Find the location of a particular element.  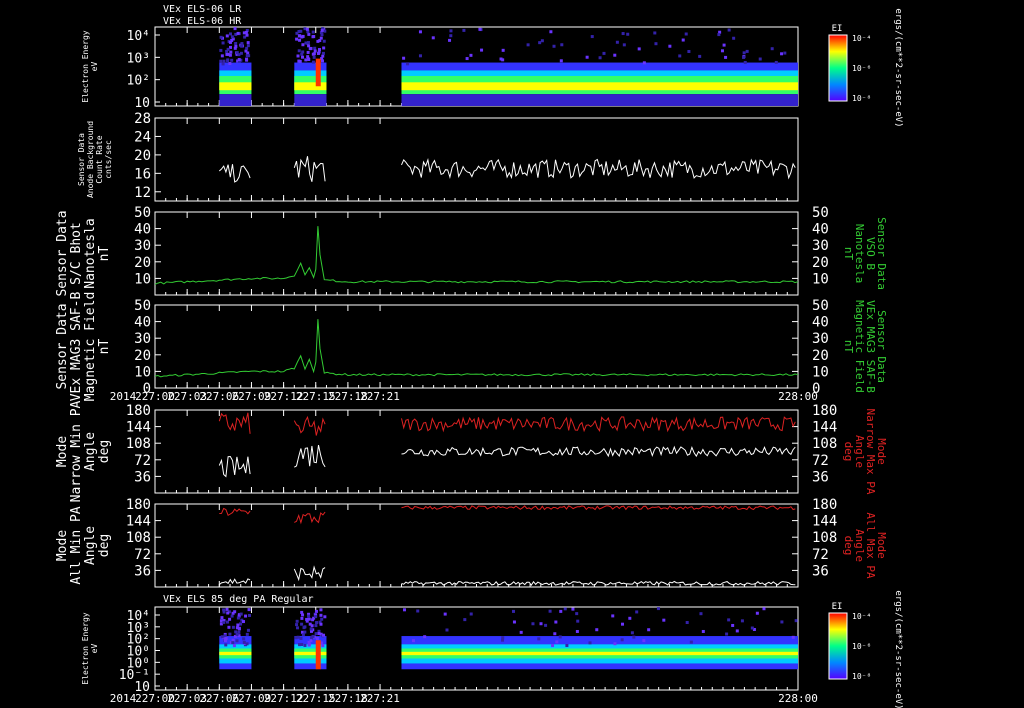

panel-2-ytick-label: 50 is located at coordinates (142, 213).